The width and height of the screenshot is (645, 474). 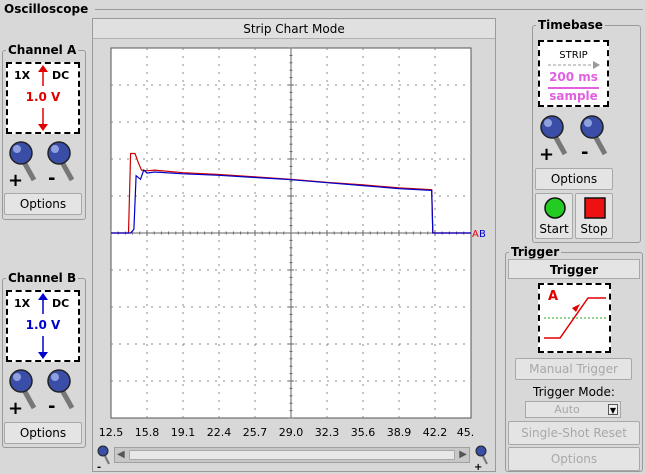 What do you see at coordinates (574, 269) in the screenshot?
I see `trigger-header: Trigger` at bounding box center [574, 269].